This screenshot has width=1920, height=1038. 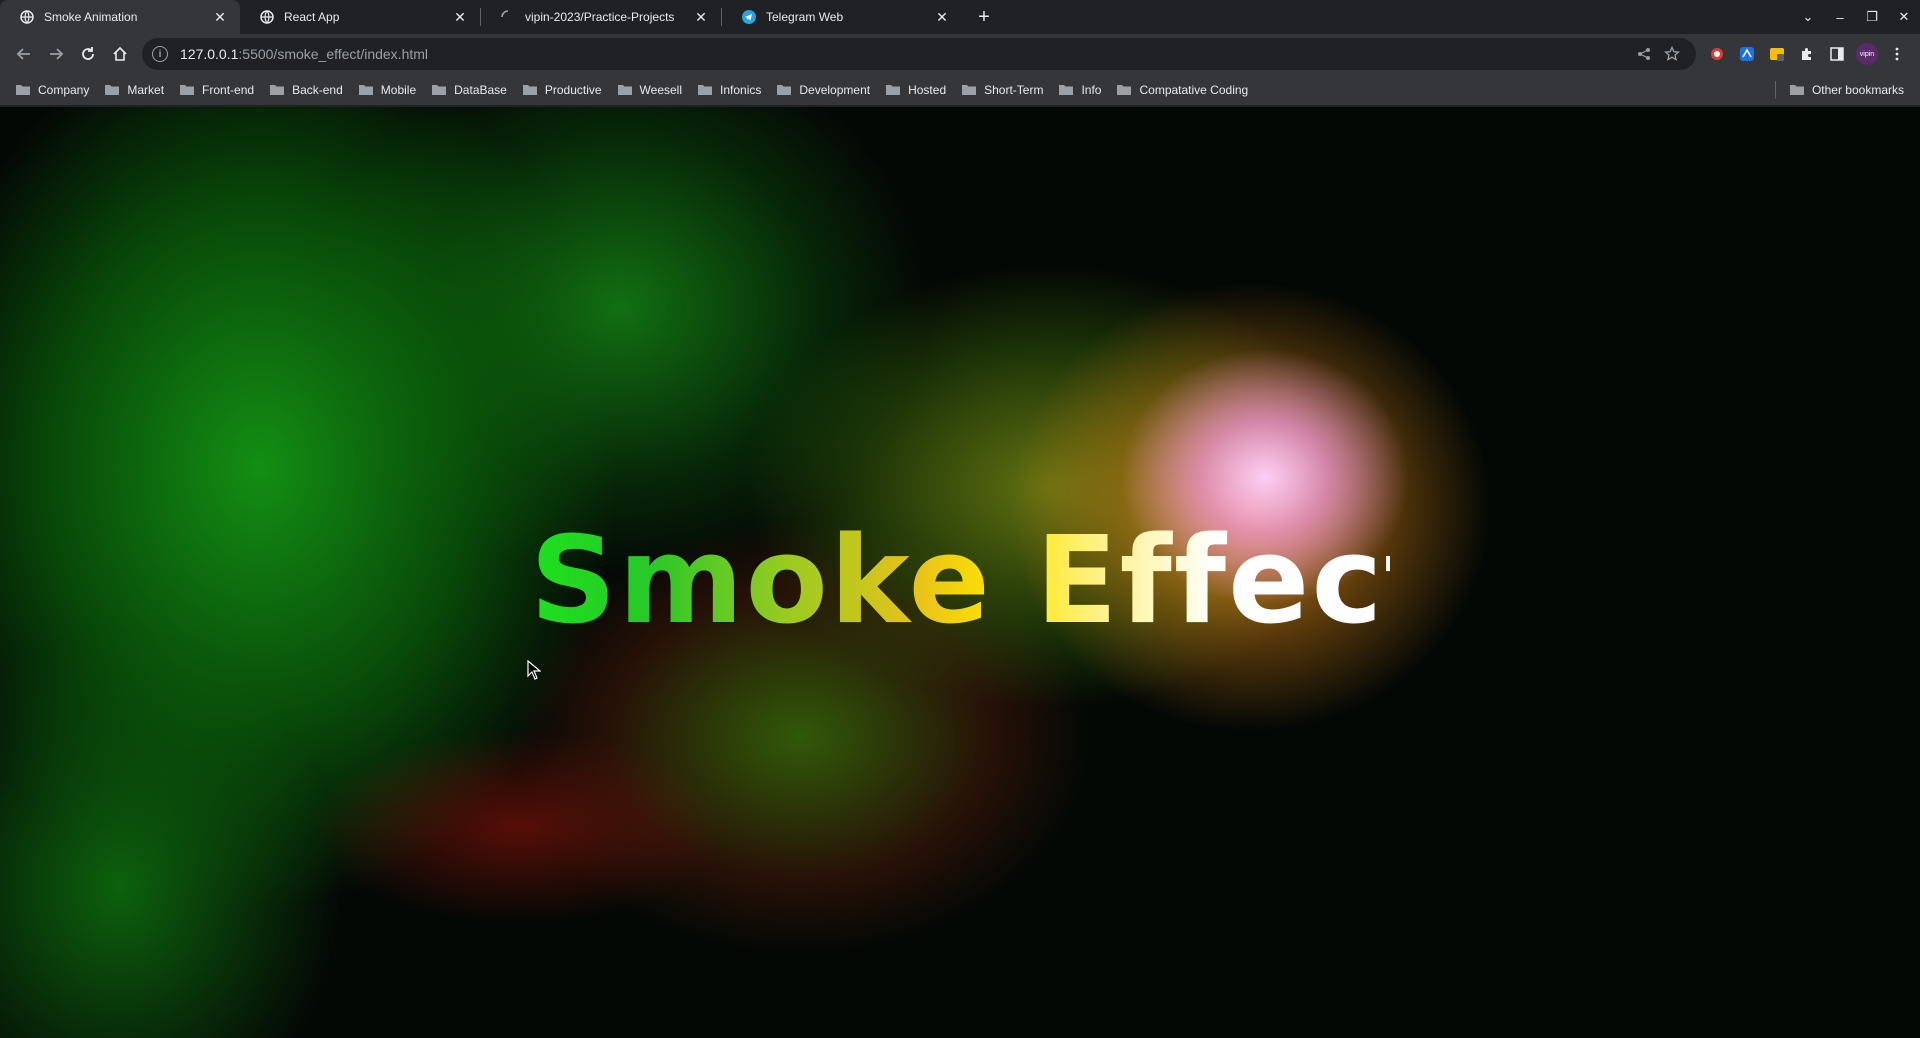 I want to click on bookmark-folder-company: Company, so click(x=52, y=90).